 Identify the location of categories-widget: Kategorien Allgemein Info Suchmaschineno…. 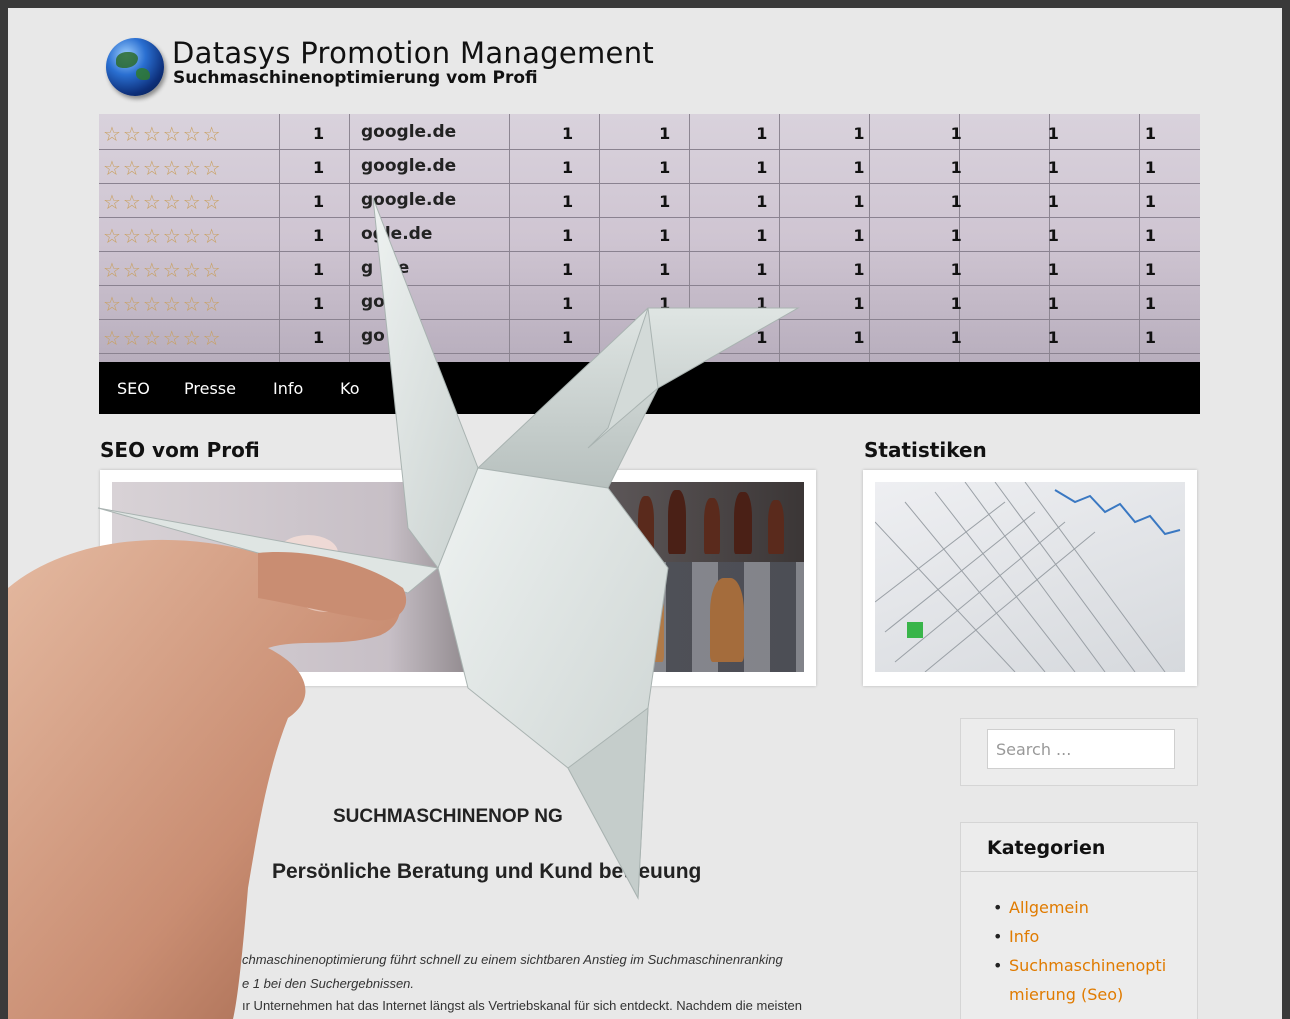
(1079, 920).